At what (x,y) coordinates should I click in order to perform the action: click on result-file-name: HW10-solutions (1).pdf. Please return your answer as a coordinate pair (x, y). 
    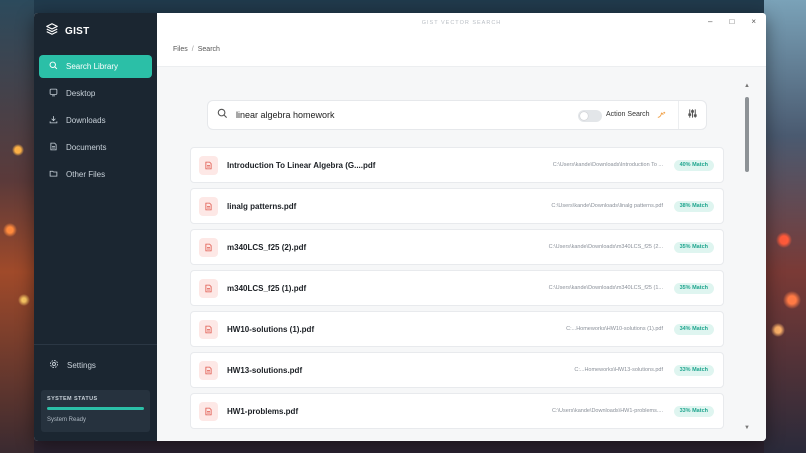
    Looking at the image, I should click on (271, 329).